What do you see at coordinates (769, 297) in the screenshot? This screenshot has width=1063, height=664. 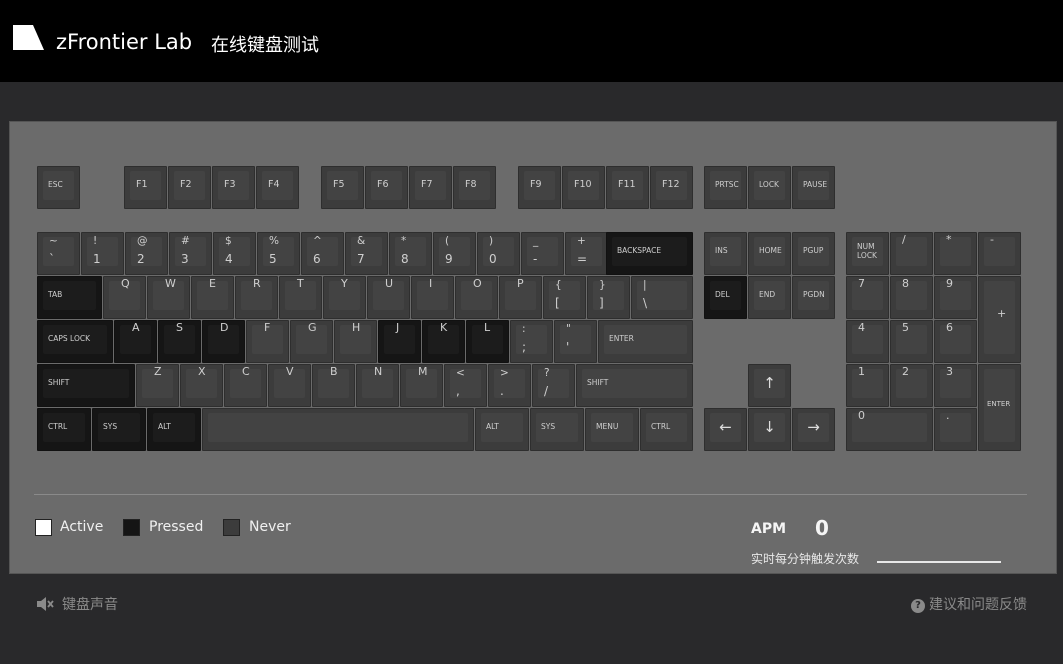 I see `key-end: END` at bounding box center [769, 297].